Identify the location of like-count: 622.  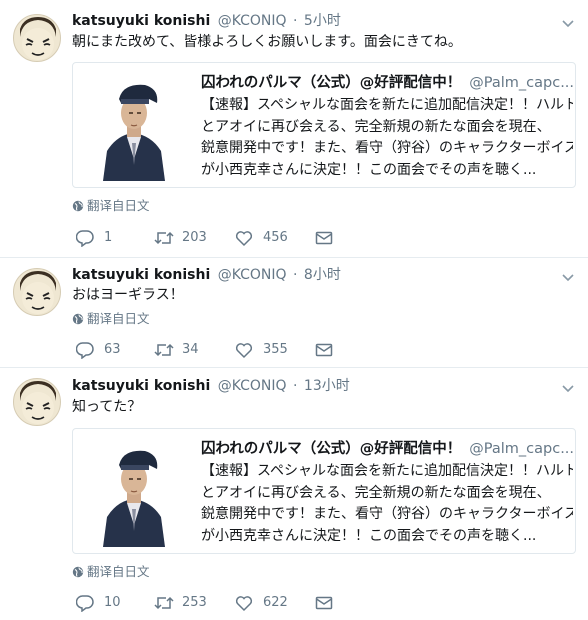
(275, 602).